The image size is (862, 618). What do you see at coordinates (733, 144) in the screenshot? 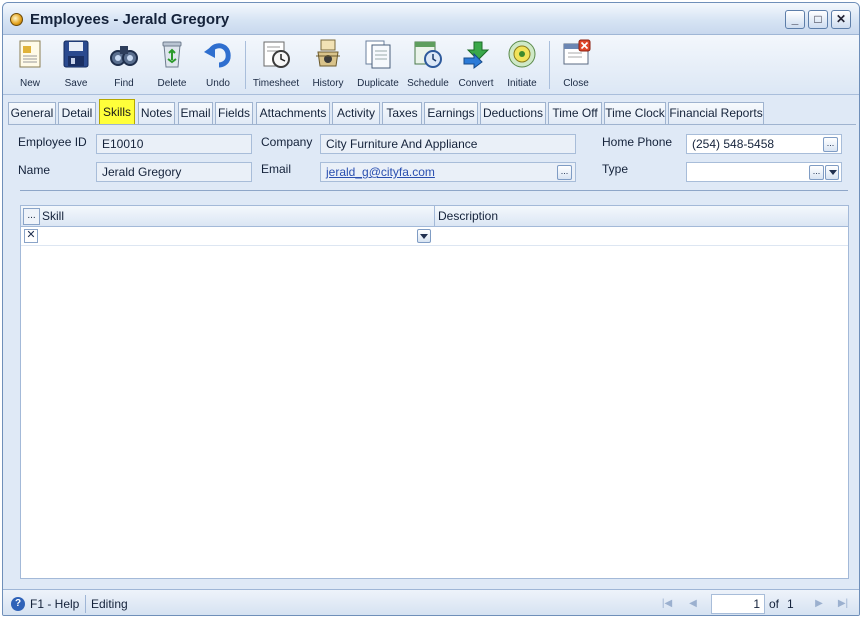
I see `home-phone-value: (254) 548-5458` at bounding box center [733, 144].